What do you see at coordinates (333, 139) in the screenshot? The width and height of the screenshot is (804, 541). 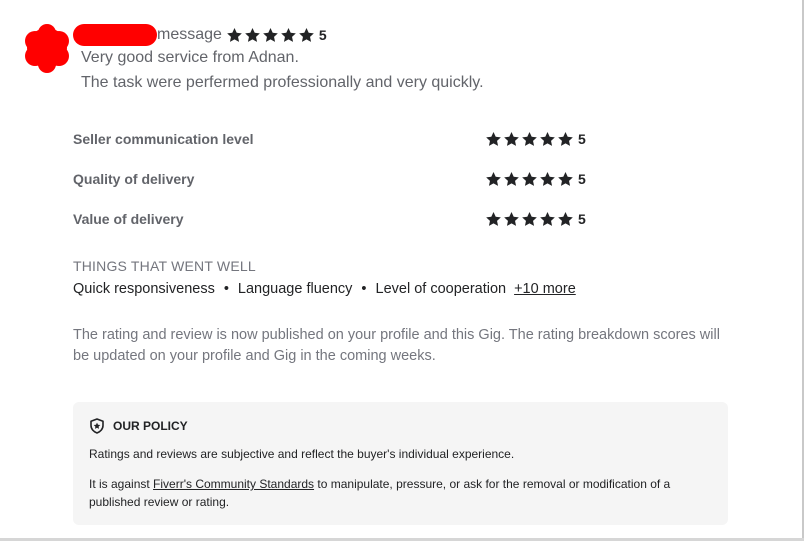 I see `rating-row-communication: Seller communication level 5` at bounding box center [333, 139].